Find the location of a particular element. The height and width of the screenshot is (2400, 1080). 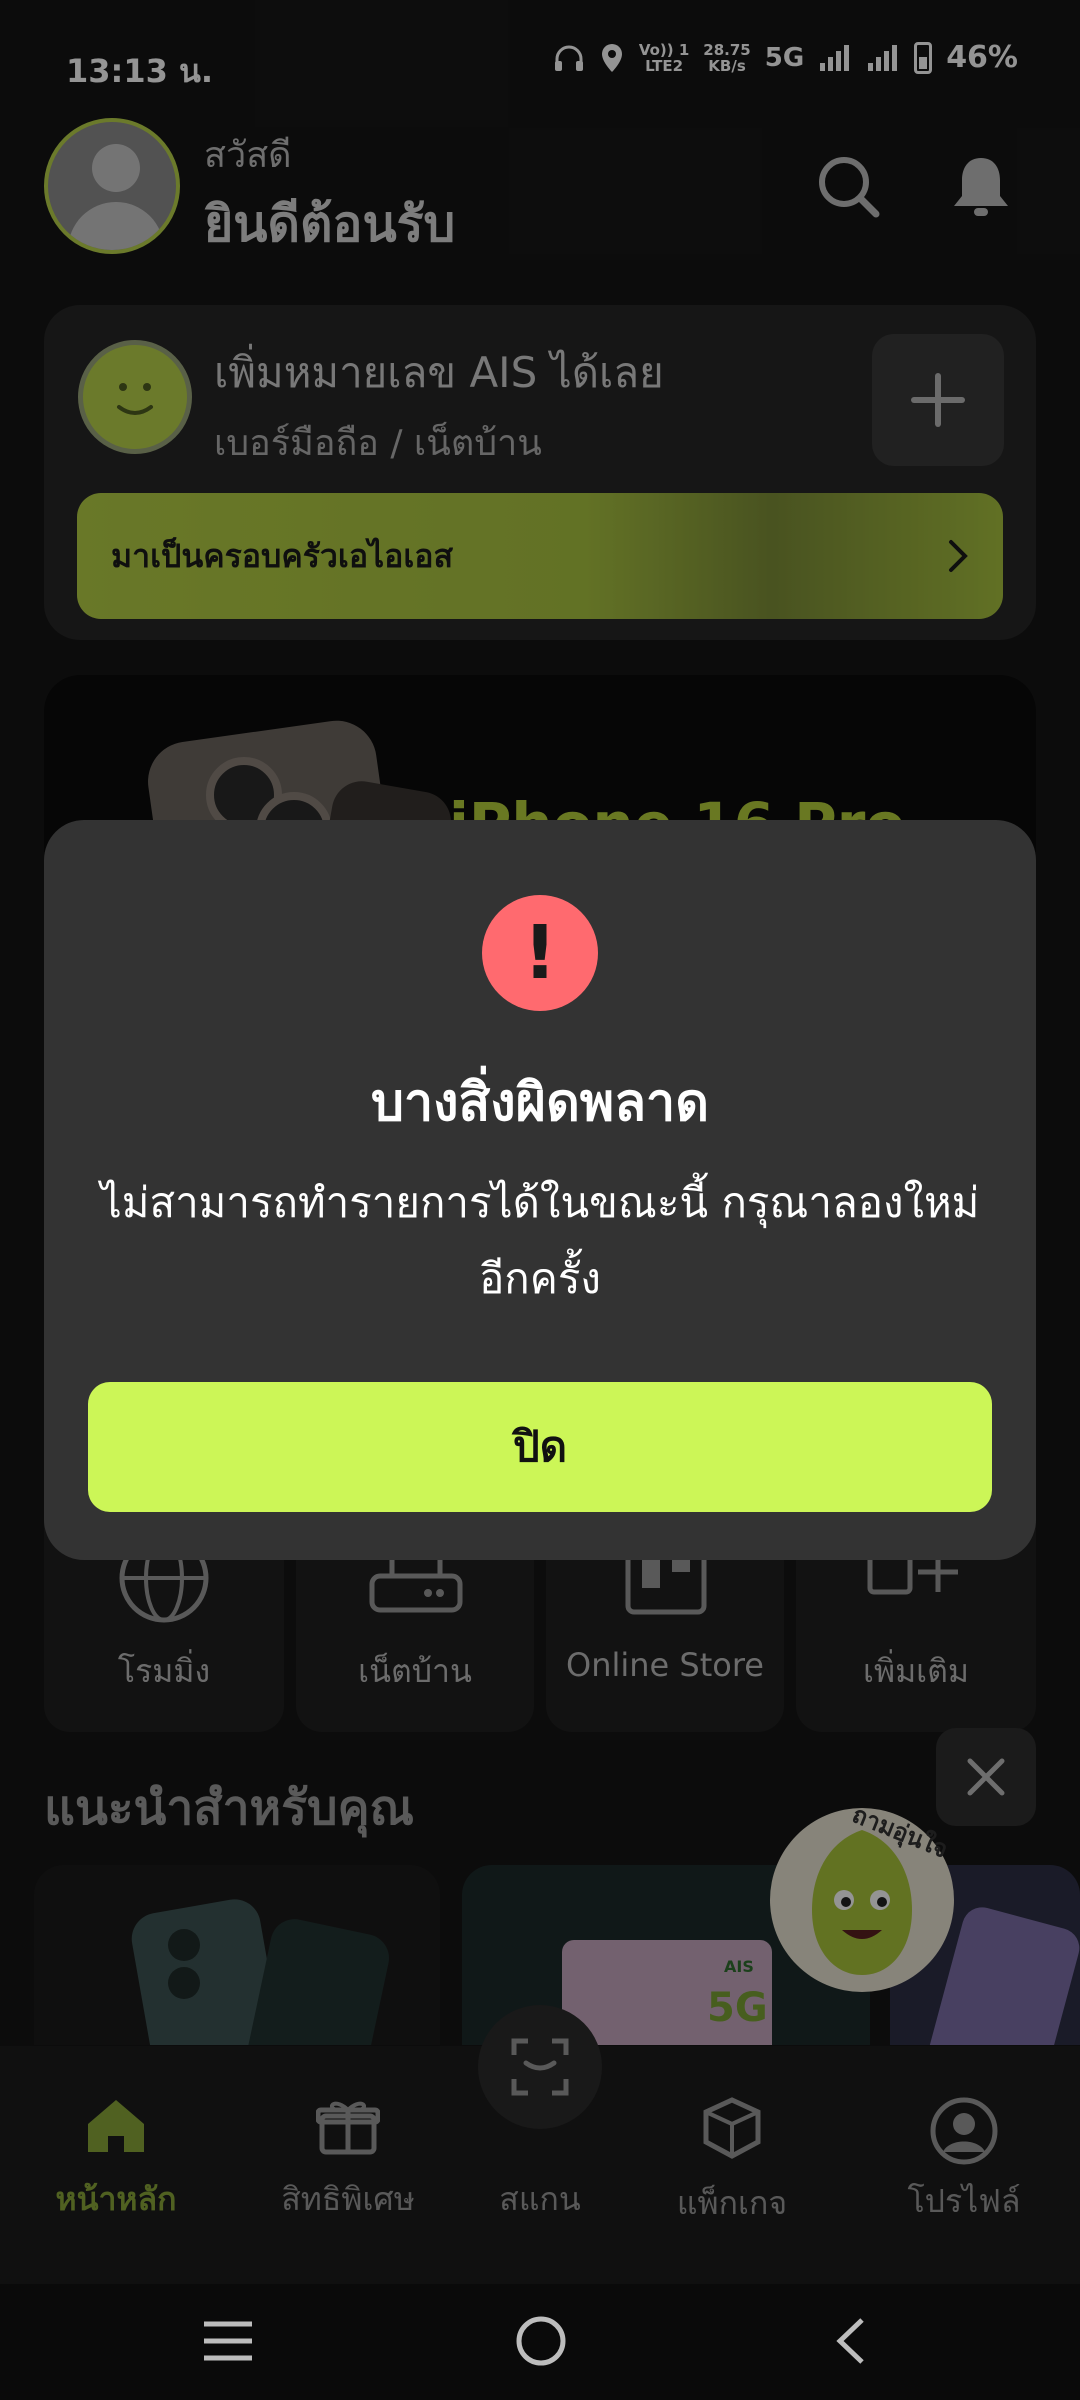

dialog-title: บางสิ่งผิดพลาด is located at coordinates (540, 1103).